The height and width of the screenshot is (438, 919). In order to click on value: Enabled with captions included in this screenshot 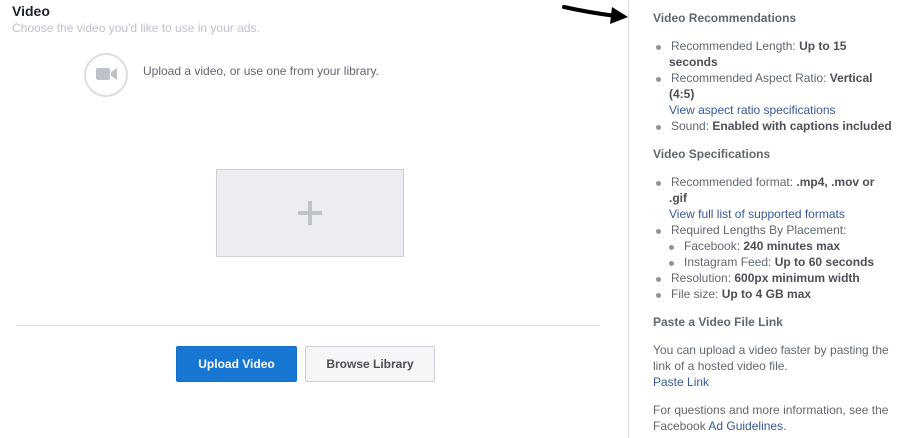, I will do `click(802, 126)`.